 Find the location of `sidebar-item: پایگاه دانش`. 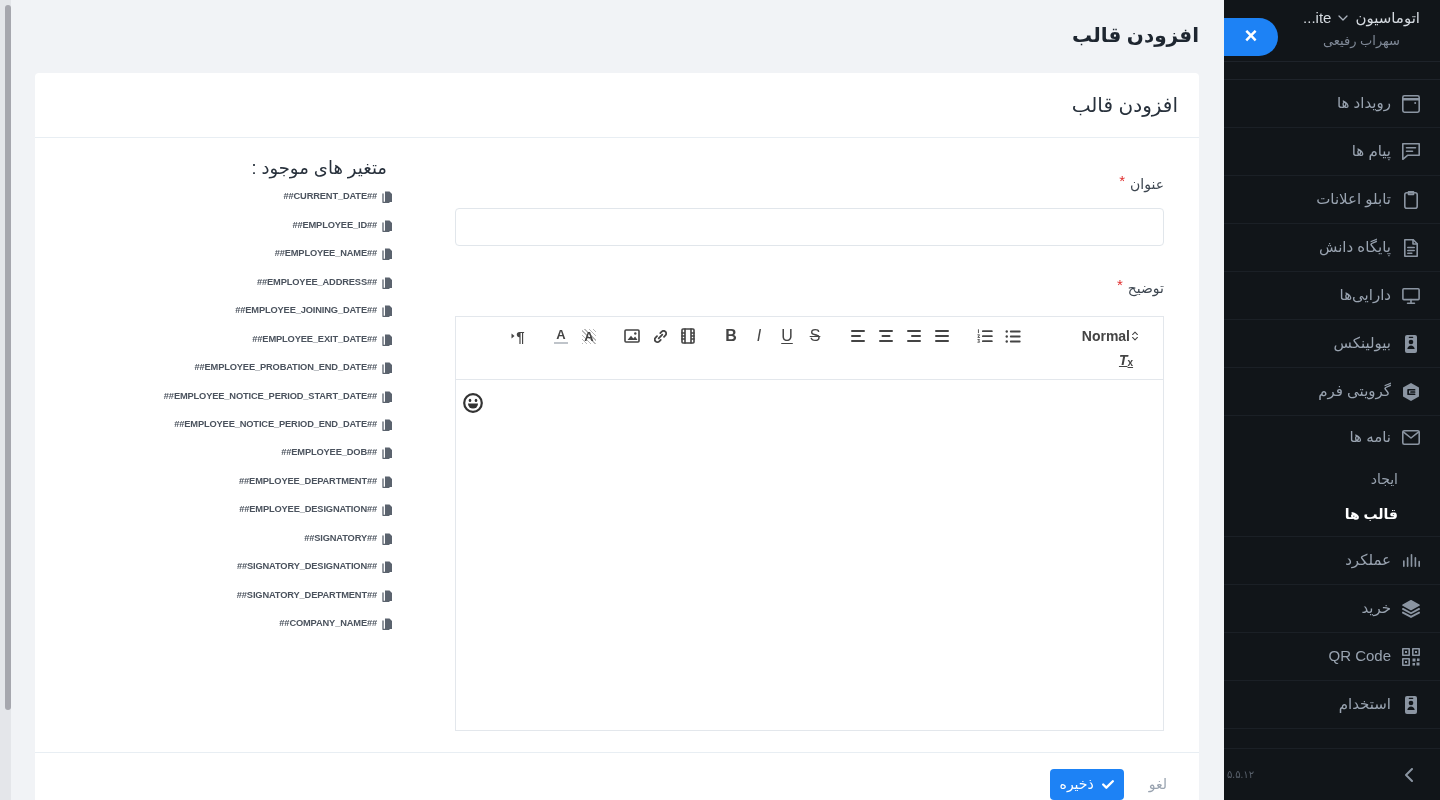

sidebar-item: پایگاه دانش is located at coordinates (1332, 247).